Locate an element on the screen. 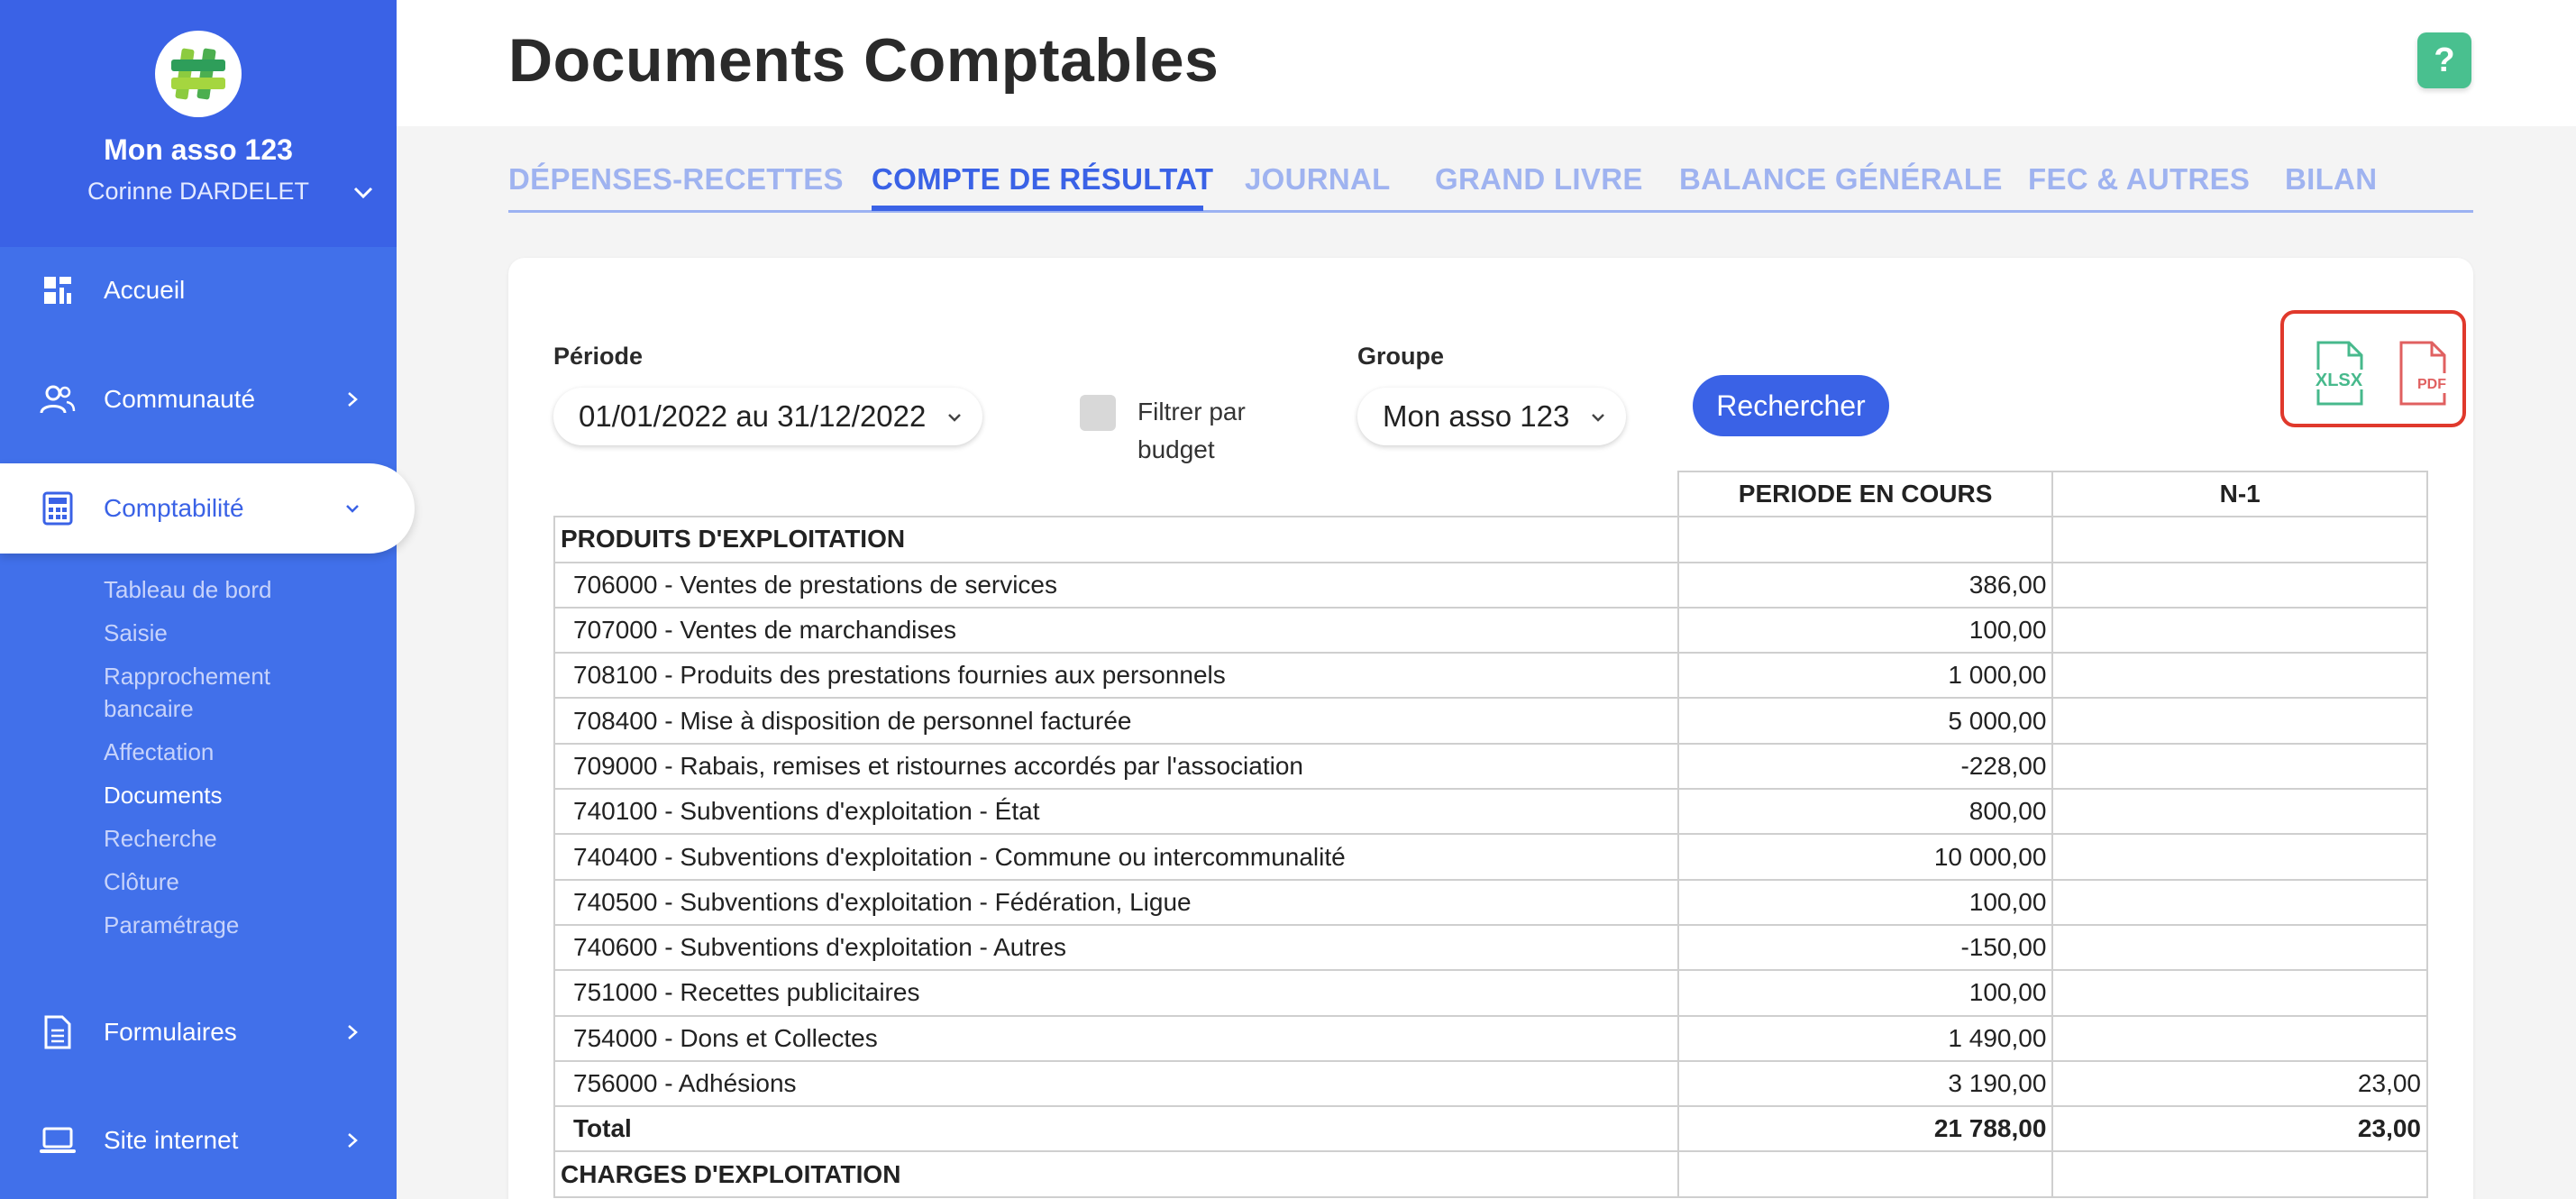  nav-item-site-internet: Site internet is located at coordinates (198, 1140).